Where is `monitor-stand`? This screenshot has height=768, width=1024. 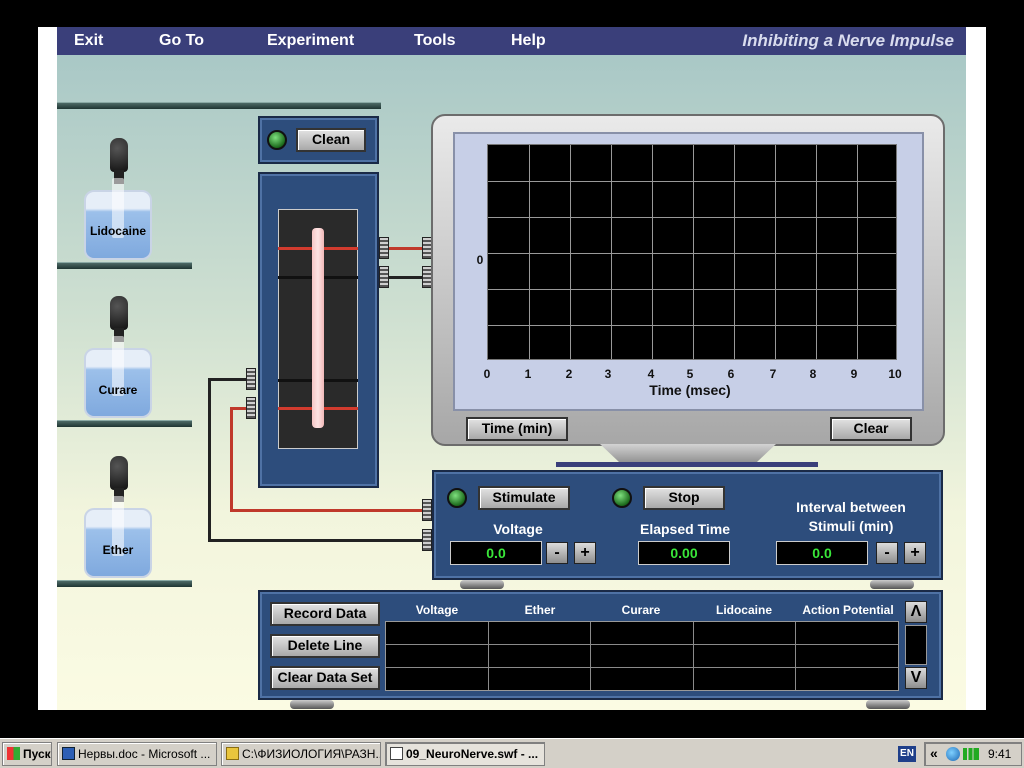
monitor-stand is located at coordinates (688, 454).